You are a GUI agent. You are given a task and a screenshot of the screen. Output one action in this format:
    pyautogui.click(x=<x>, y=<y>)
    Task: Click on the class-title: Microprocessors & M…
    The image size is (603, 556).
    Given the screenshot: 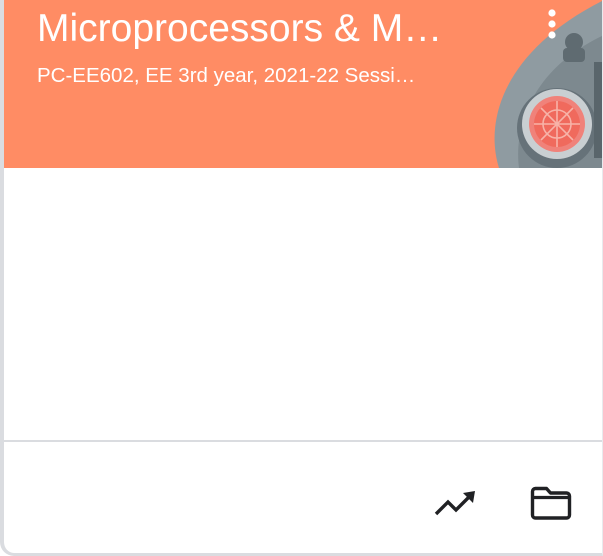 What is the action you would take?
    pyautogui.click(x=268, y=29)
    